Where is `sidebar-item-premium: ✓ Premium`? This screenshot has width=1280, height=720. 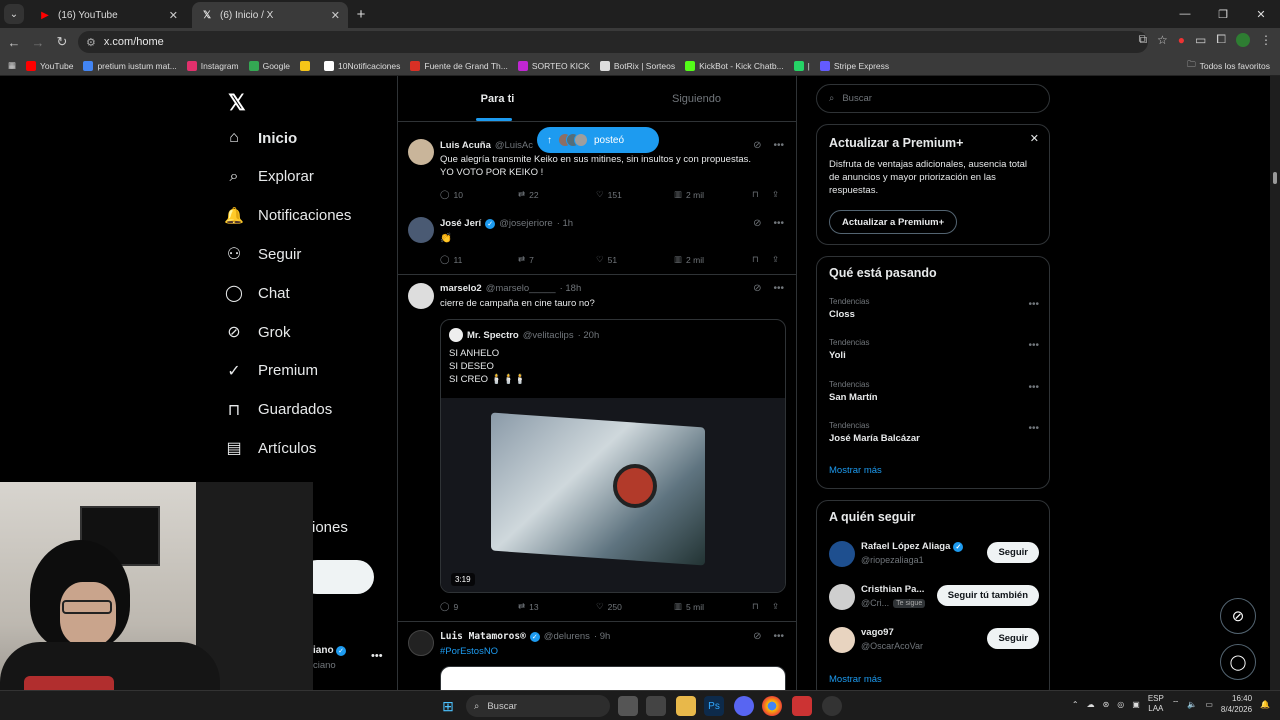
sidebar-item-premium: ✓ Premium is located at coordinates (271, 371).